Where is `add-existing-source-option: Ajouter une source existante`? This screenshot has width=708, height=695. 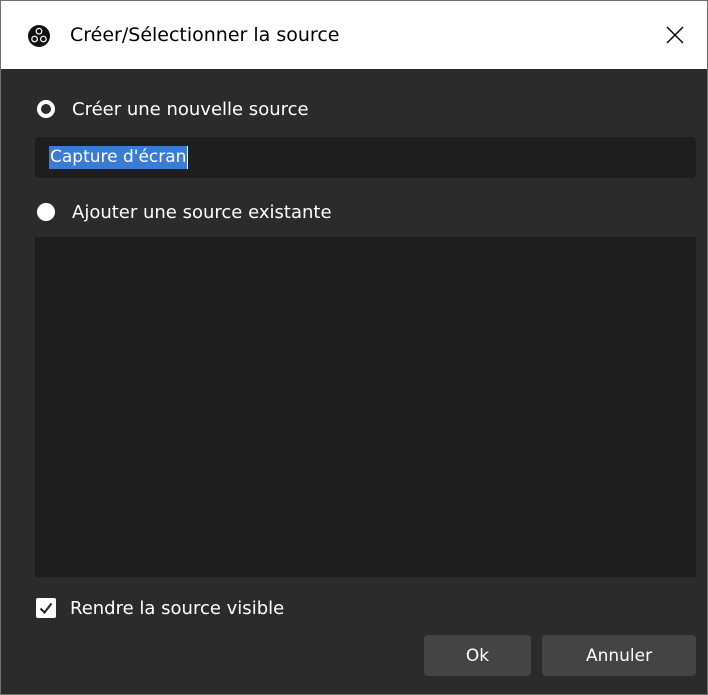
add-existing-source-option: Ajouter une source existante is located at coordinates (184, 212).